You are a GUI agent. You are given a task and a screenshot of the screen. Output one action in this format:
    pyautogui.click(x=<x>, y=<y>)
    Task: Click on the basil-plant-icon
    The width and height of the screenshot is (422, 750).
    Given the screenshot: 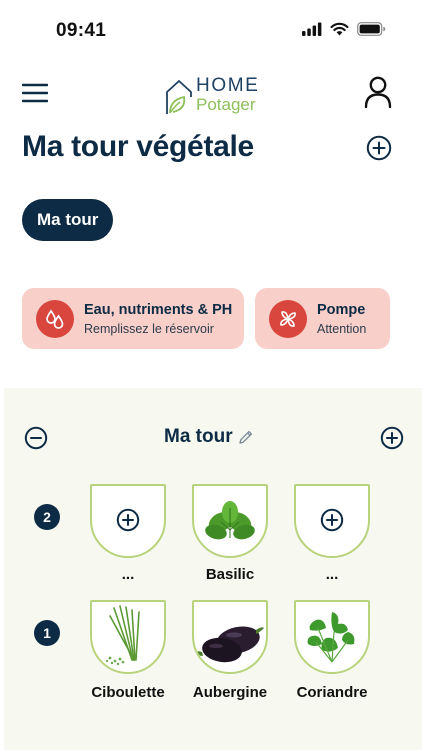 What is the action you would take?
    pyautogui.click(x=230, y=520)
    